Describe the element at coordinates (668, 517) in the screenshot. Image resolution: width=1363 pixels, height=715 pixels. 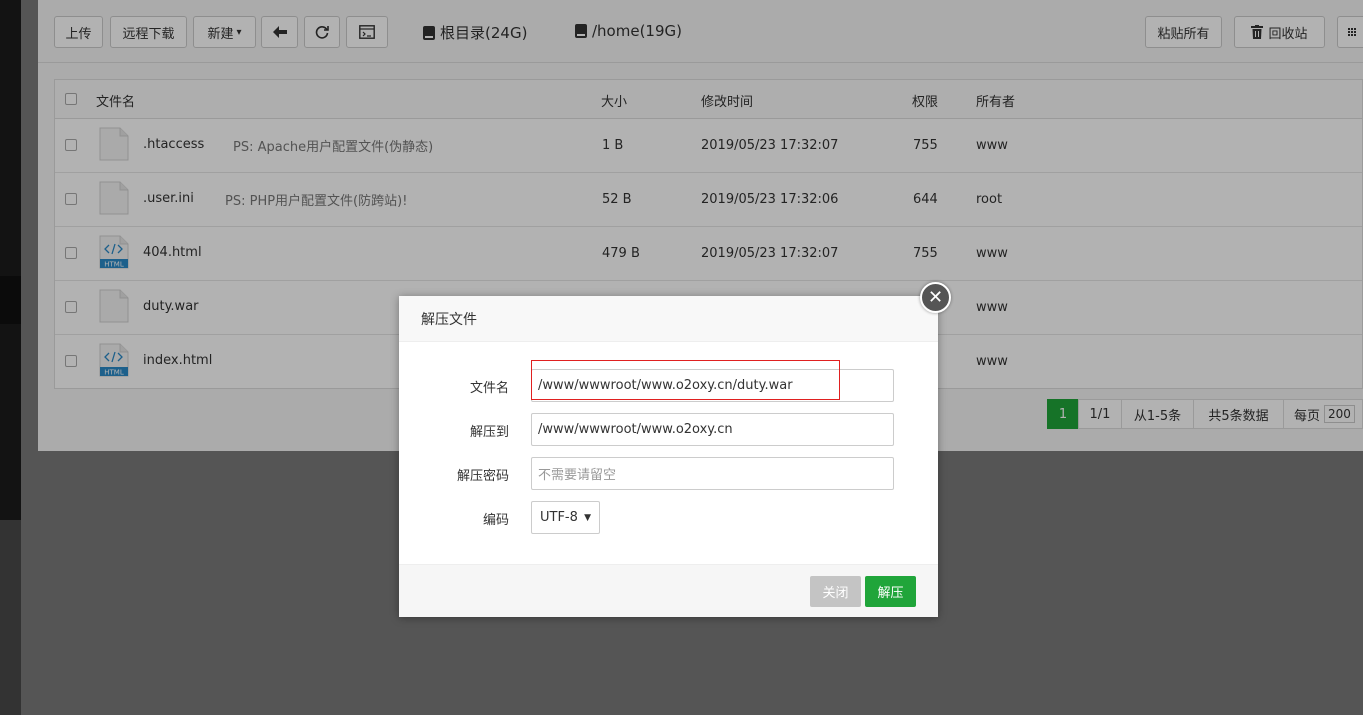
I see `encoding-row: 编码 UTF-8 ▼` at that location.